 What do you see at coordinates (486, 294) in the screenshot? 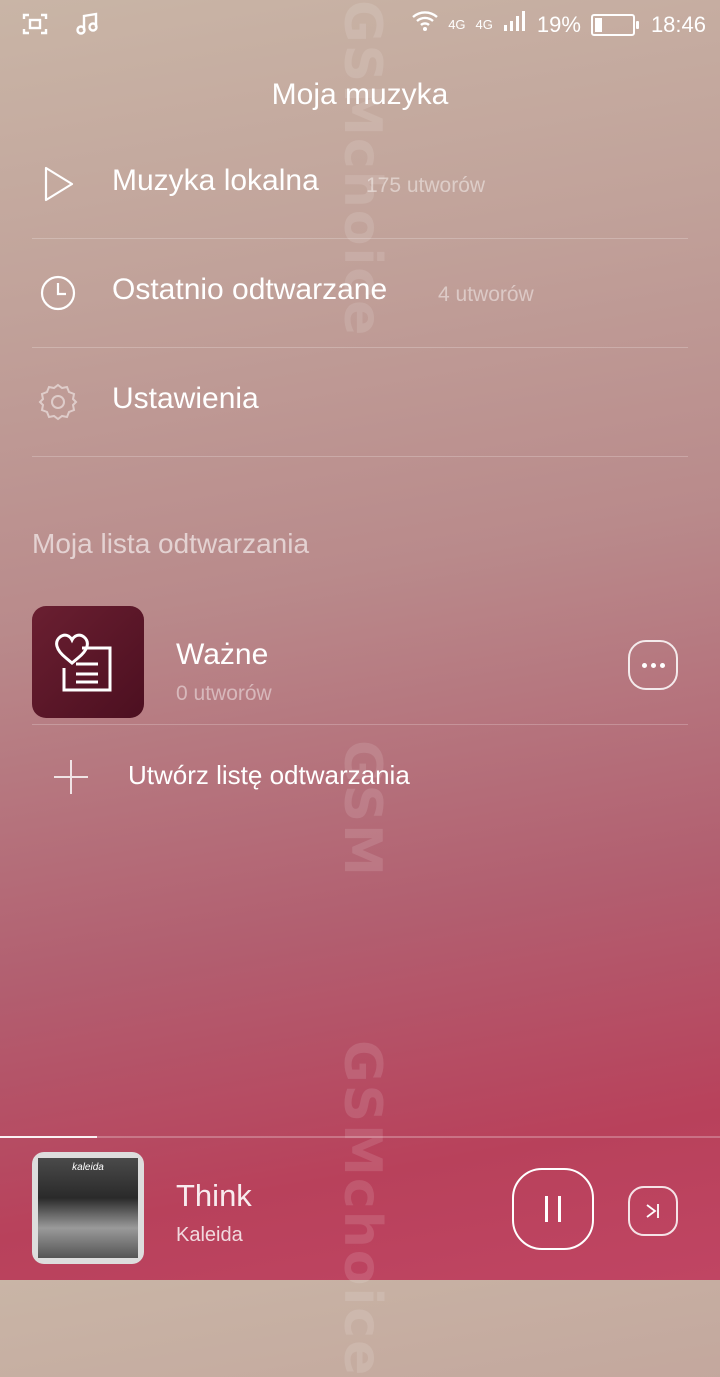
I see `menu-item-count: 4 utworów` at bounding box center [486, 294].